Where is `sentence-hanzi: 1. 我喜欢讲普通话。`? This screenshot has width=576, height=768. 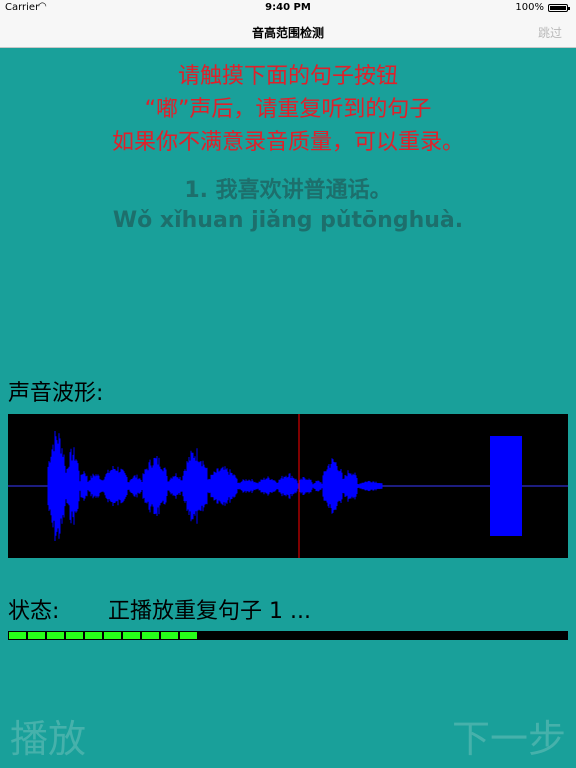
sentence-hanzi: 1. 我喜欢讲普通话。 is located at coordinates (288, 190).